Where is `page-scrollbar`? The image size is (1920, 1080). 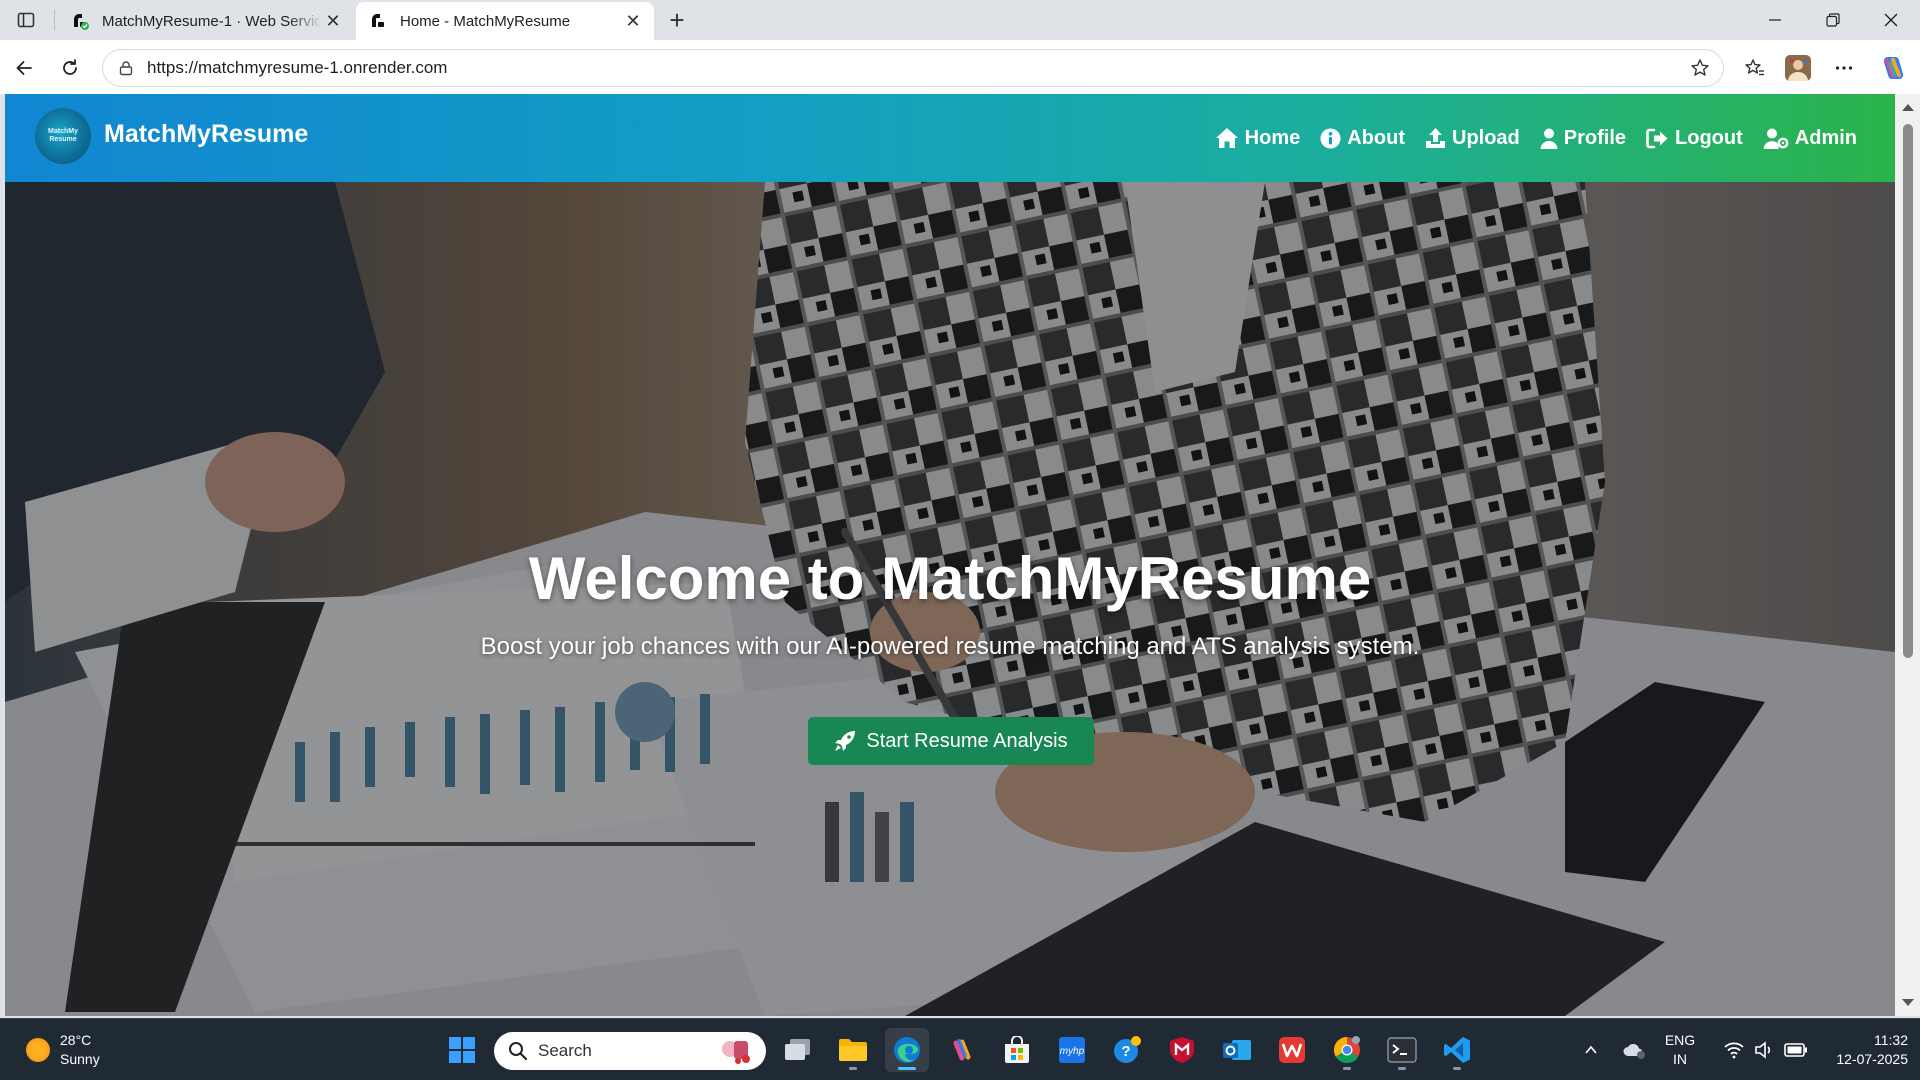
page-scrollbar is located at coordinates (1907, 555).